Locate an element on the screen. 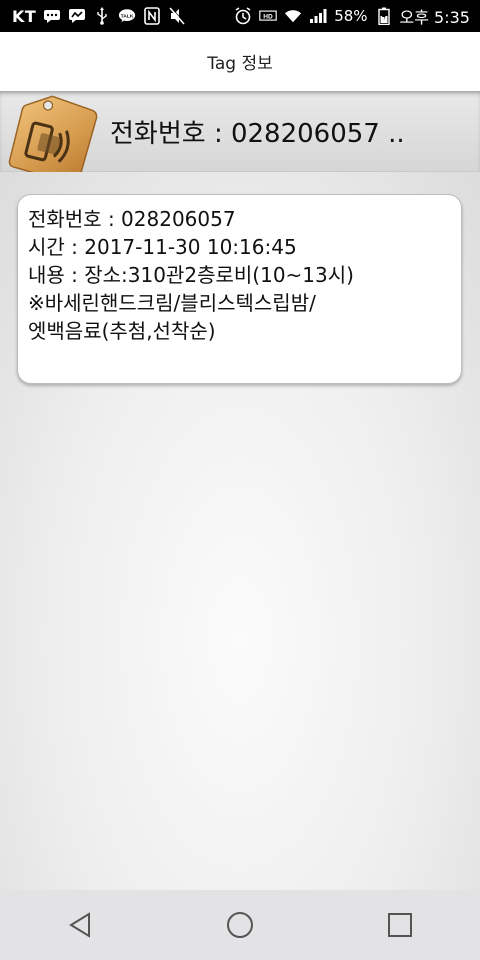 The image size is (480, 960). content-line: 내용 : 장소:310관2층로비(10~13시) is located at coordinates (191, 275).